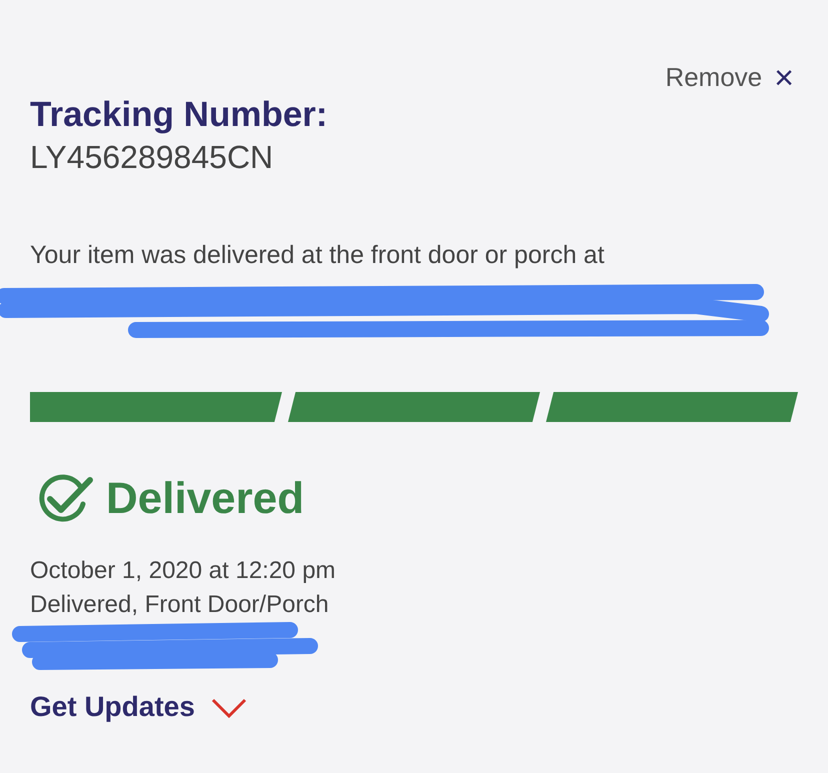 This screenshot has height=773, width=828. Describe the element at coordinates (152, 157) in the screenshot. I see `tracking-number: LY456289845CN` at that location.